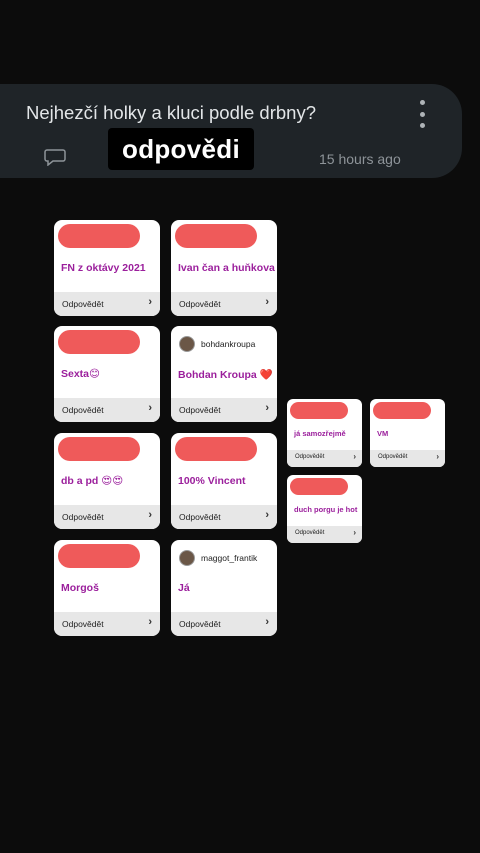 Image resolution: width=480 pixels, height=853 pixels. Describe the element at coordinates (212, 481) in the screenshot. I see `answer-text: 100% Vincent` at that location.